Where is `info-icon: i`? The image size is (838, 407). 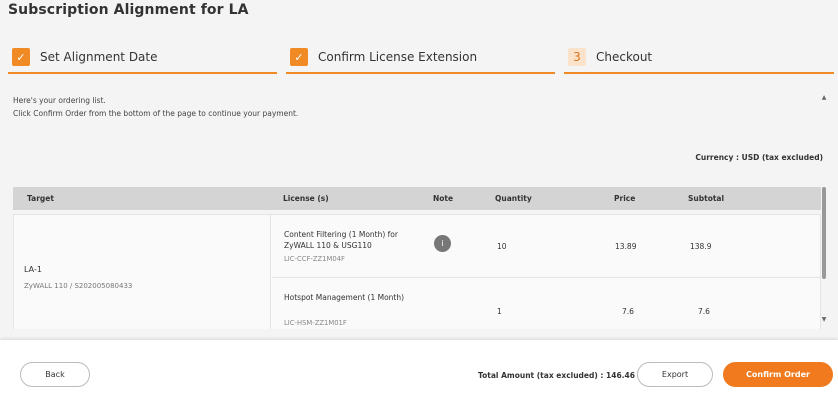
info-icon: i is located at coordinates (442, 243).